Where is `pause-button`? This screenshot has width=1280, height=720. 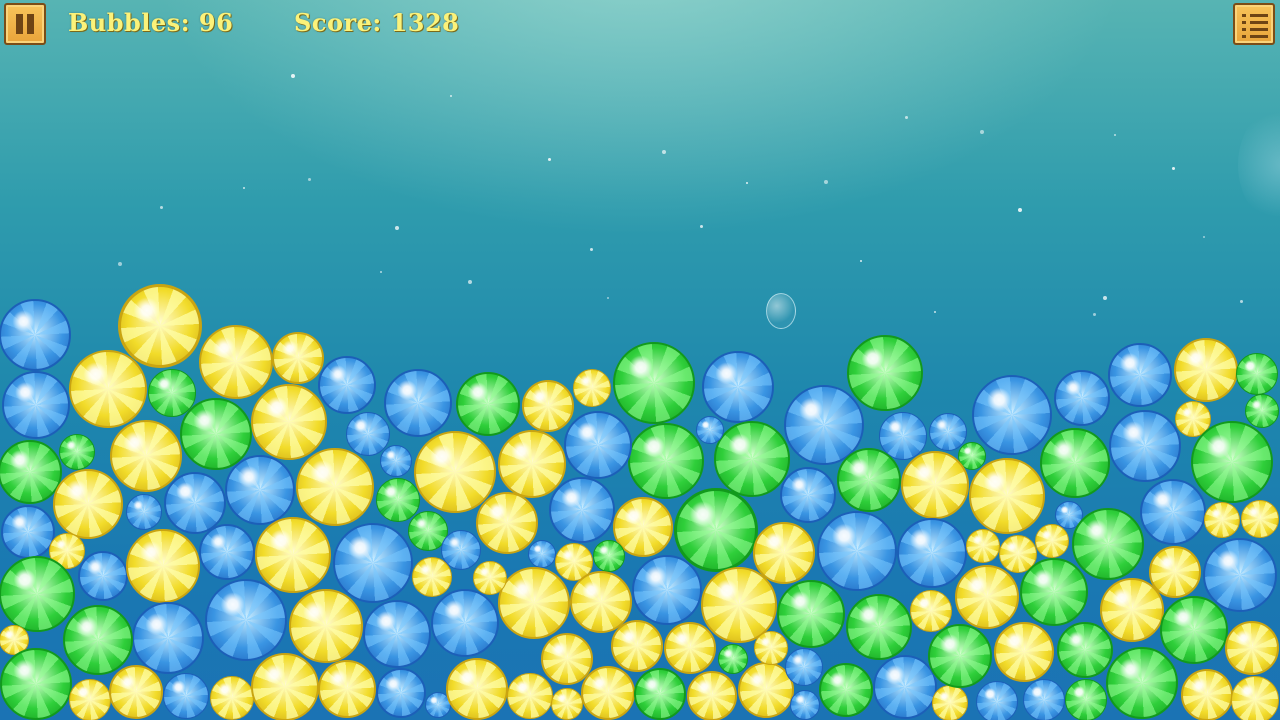
pause-button is located at coordinates (25, 24).